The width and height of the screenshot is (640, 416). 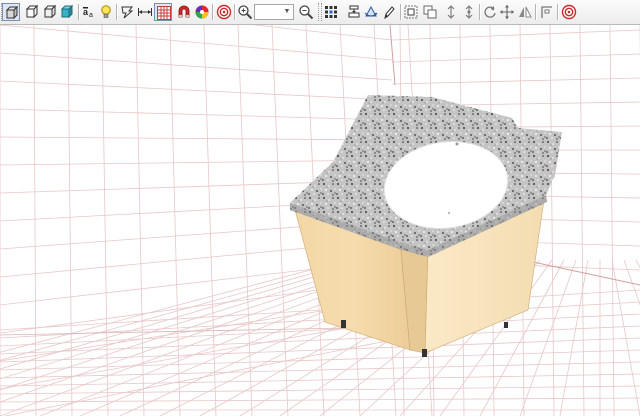 I want to click on chevron-down-icon: ▼, so click(x=287, y=12).